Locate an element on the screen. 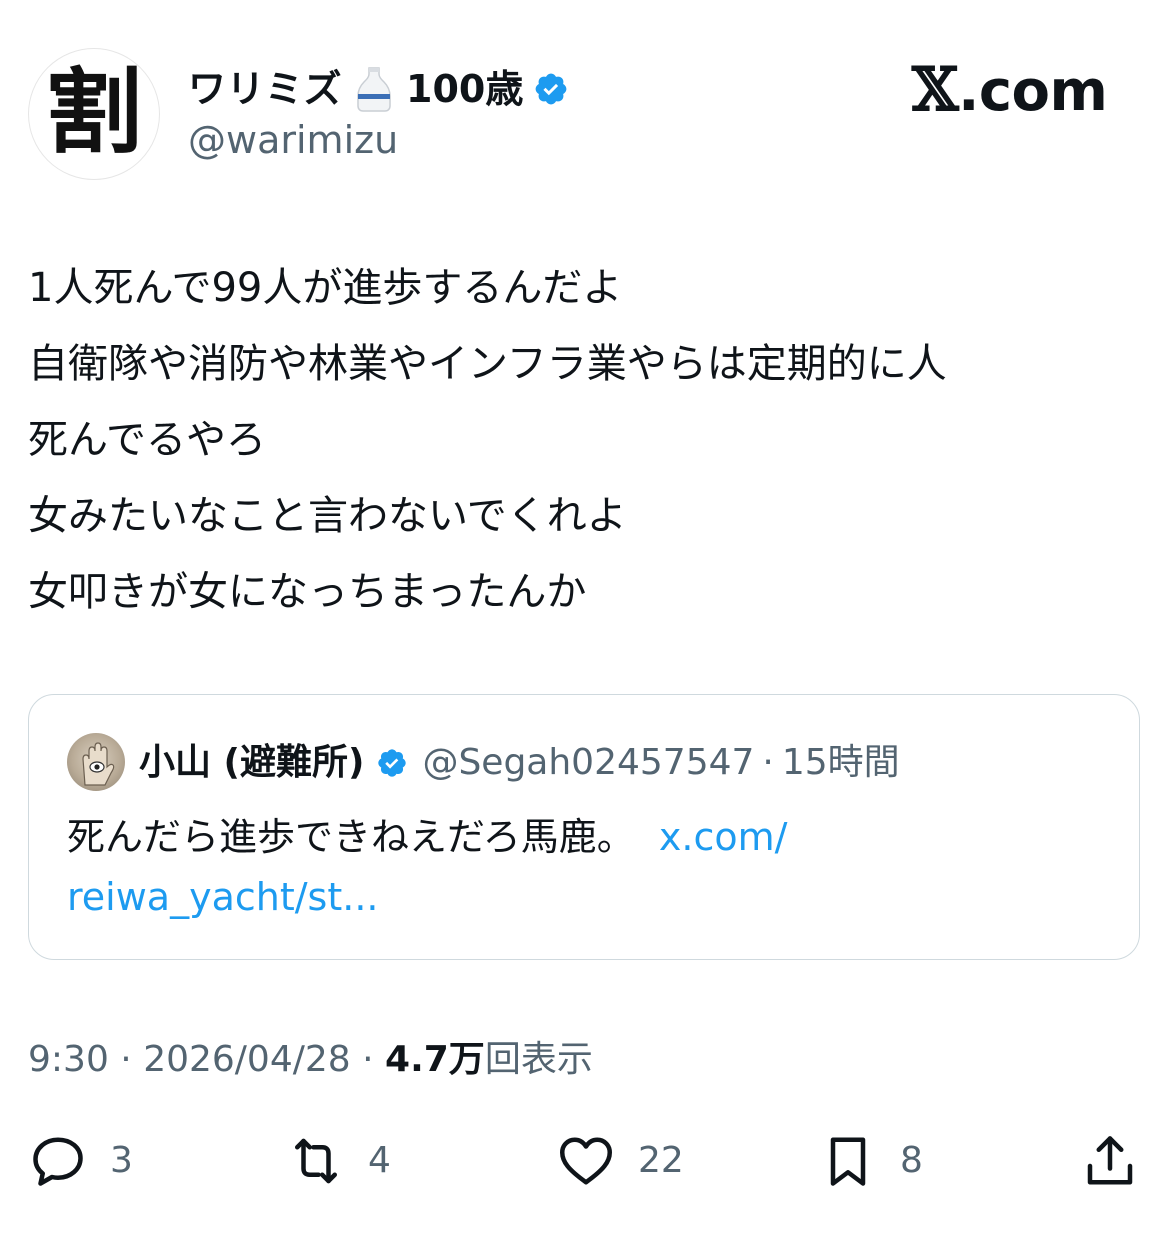  quoted-author-name: 小山 (避難所) is located at coordinates (251, 763).